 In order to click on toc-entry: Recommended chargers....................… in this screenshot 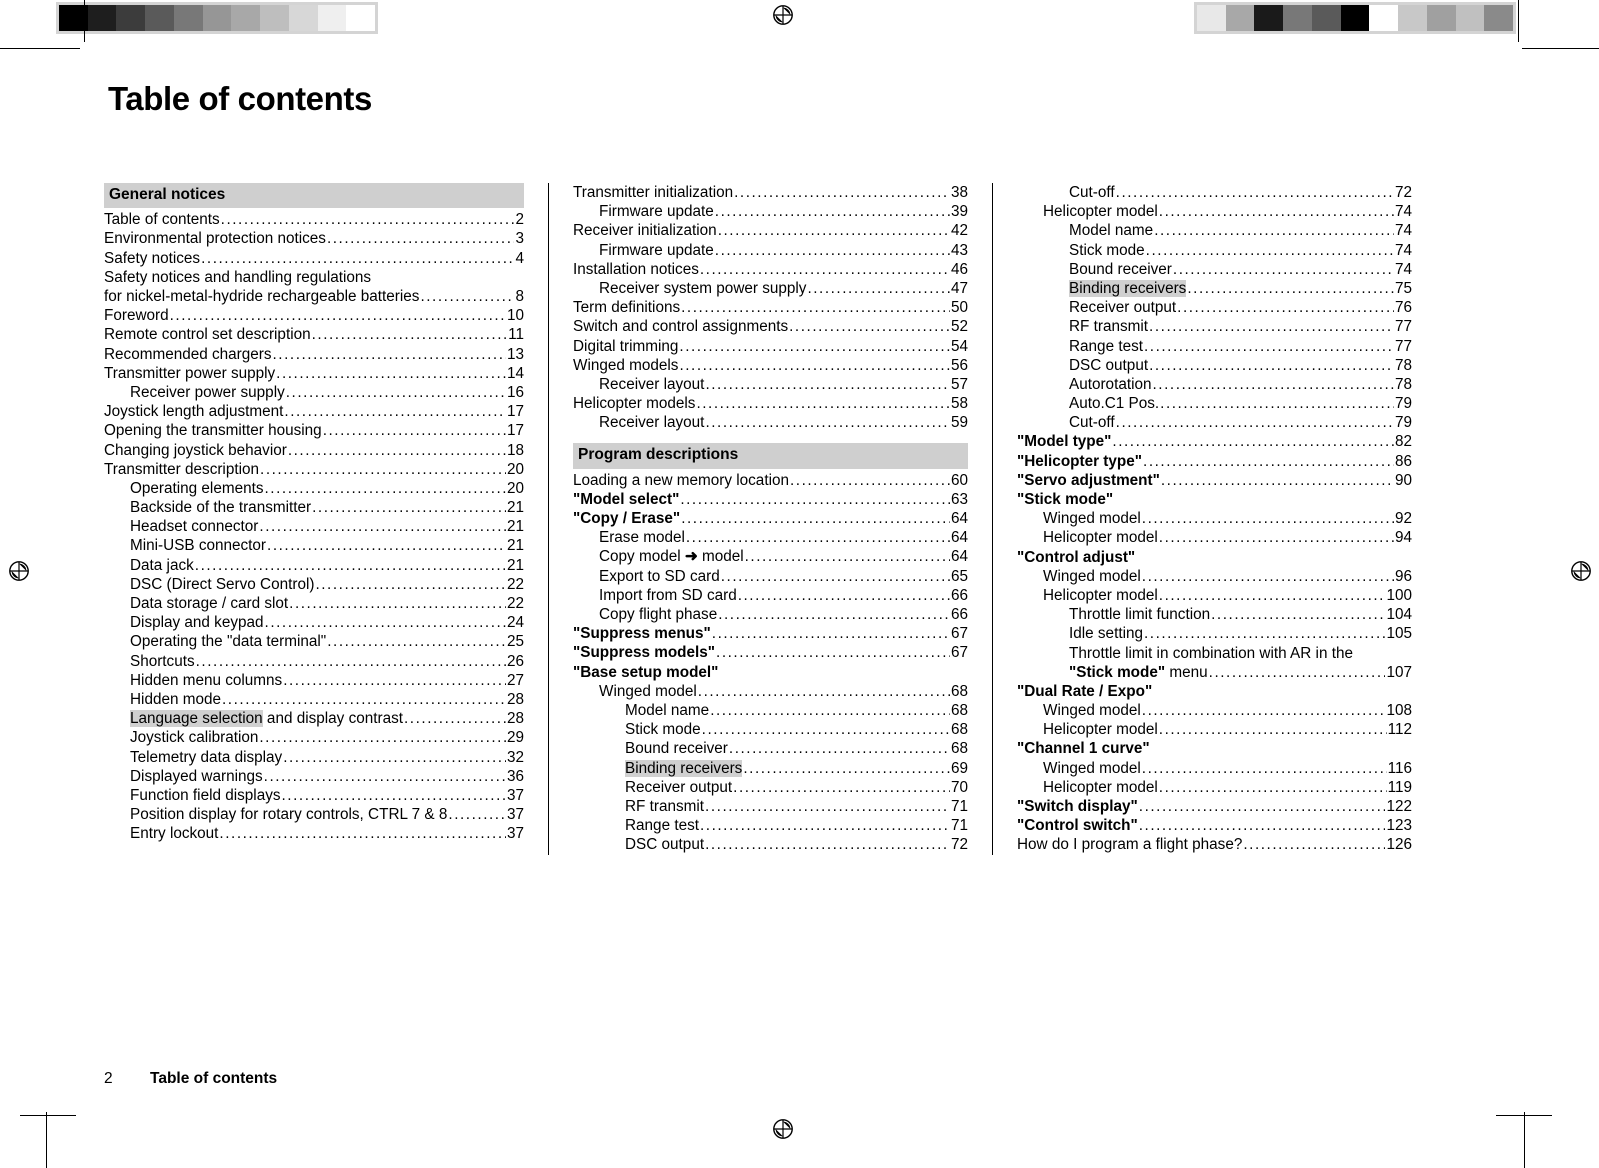, I will do `click(314, 354)`.